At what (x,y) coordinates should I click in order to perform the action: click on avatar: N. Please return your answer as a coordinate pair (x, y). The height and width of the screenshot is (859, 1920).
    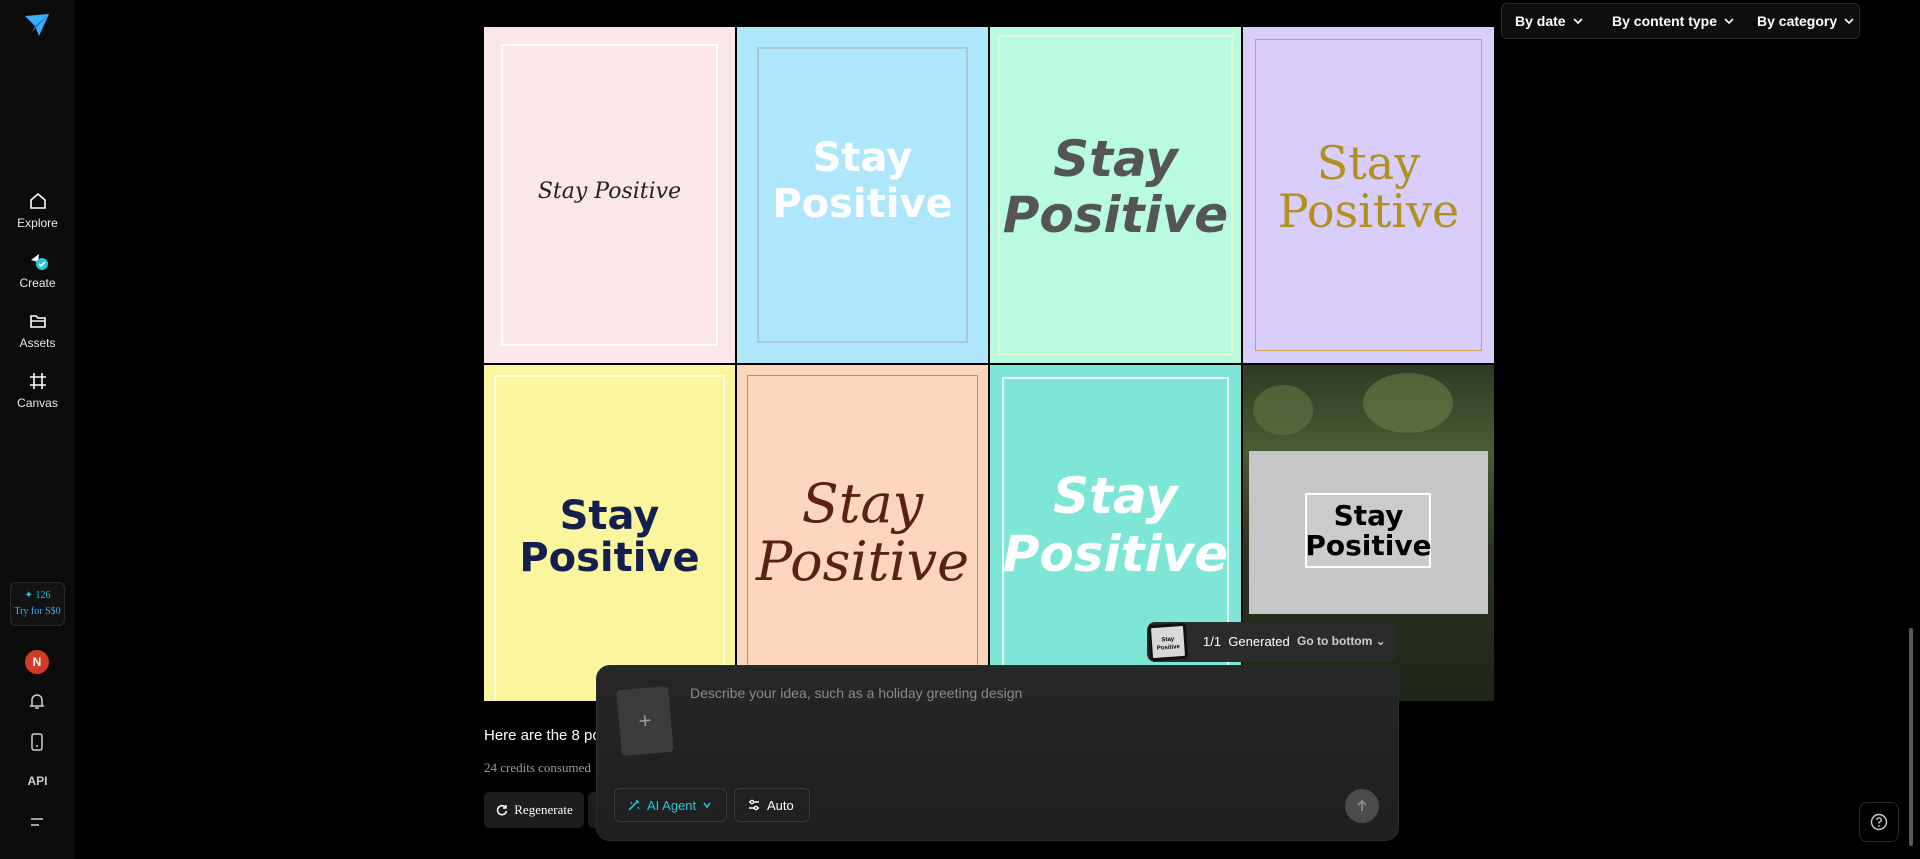
    Looking at the image, I should click on (37, 662).